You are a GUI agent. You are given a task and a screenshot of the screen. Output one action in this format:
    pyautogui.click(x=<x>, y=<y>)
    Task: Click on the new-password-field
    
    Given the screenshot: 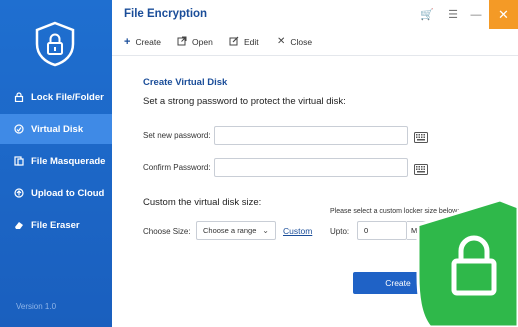 What is the action you would take?
    pyautogui.click(x=311, y=135)
    